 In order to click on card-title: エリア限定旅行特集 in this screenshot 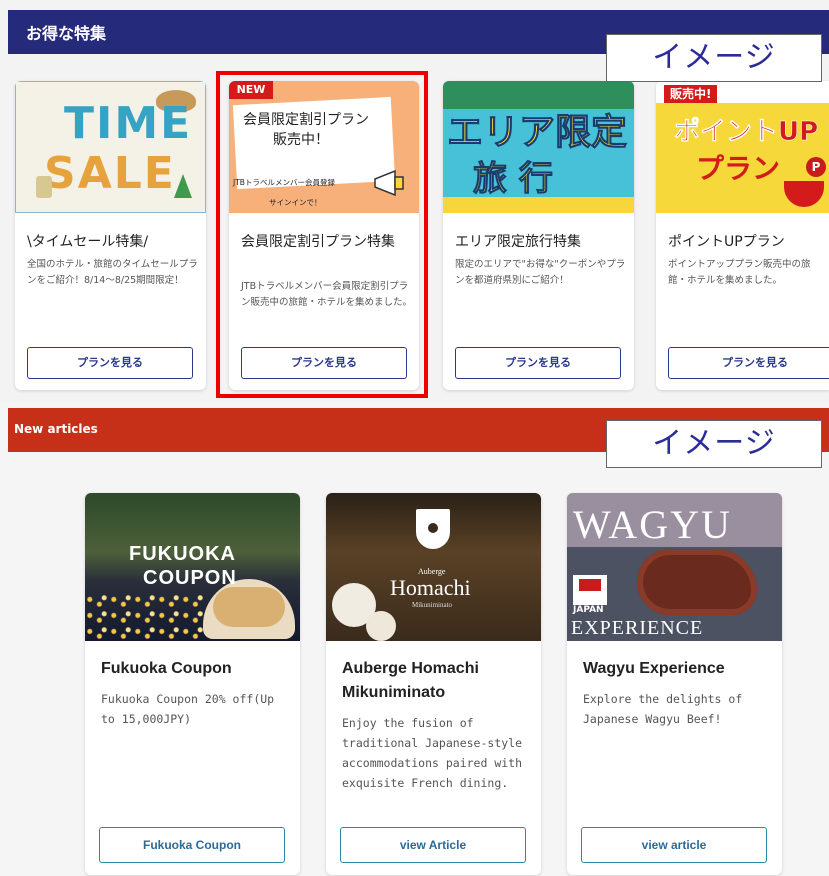, I will do `click(541, 242)`.